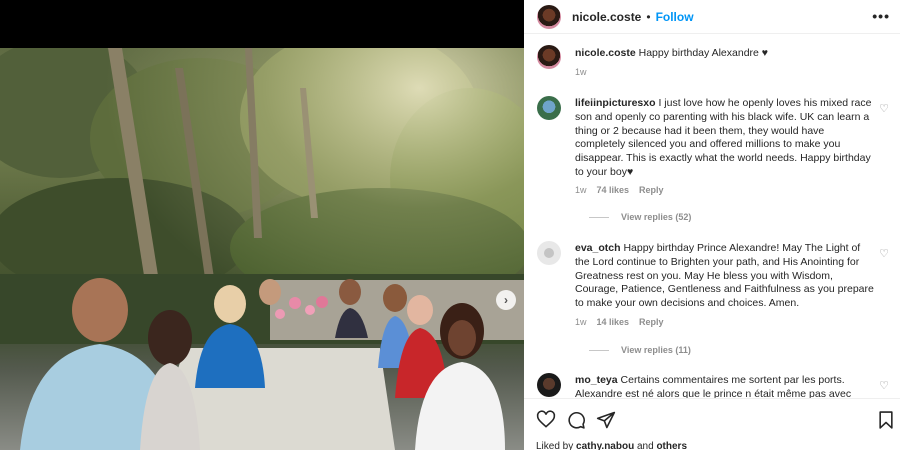 The width and height of the screenshot is (900, 450). What do you see at coordinates (712, 418) in the screenshot?
I see `post-action-bar` at bounding box center [712, 418].